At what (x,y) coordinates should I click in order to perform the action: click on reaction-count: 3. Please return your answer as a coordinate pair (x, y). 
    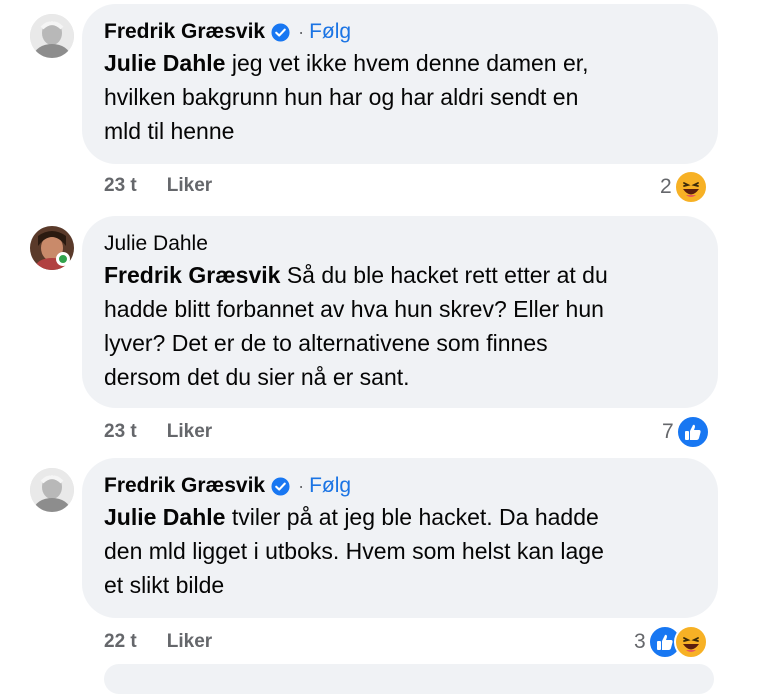
    Looking at the image, I should click on (640, 641).